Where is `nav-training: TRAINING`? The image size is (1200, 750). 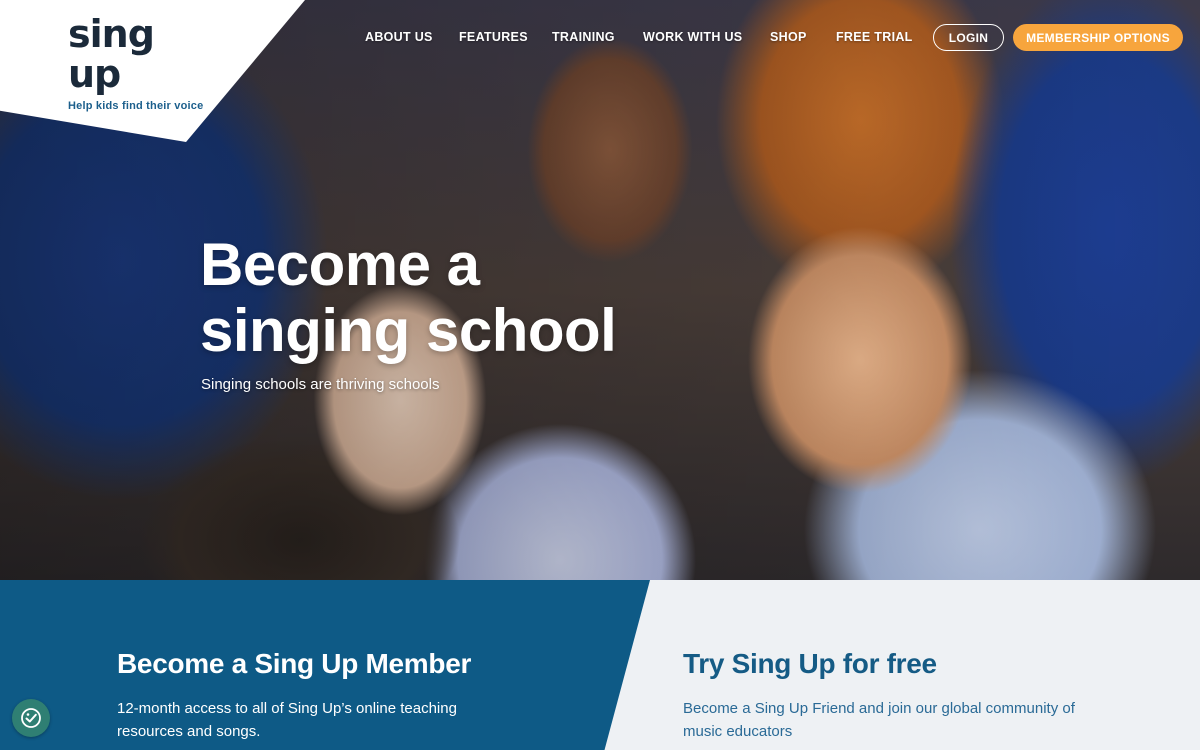 nav-training: TRAINING is located at coordinates (583, 37).